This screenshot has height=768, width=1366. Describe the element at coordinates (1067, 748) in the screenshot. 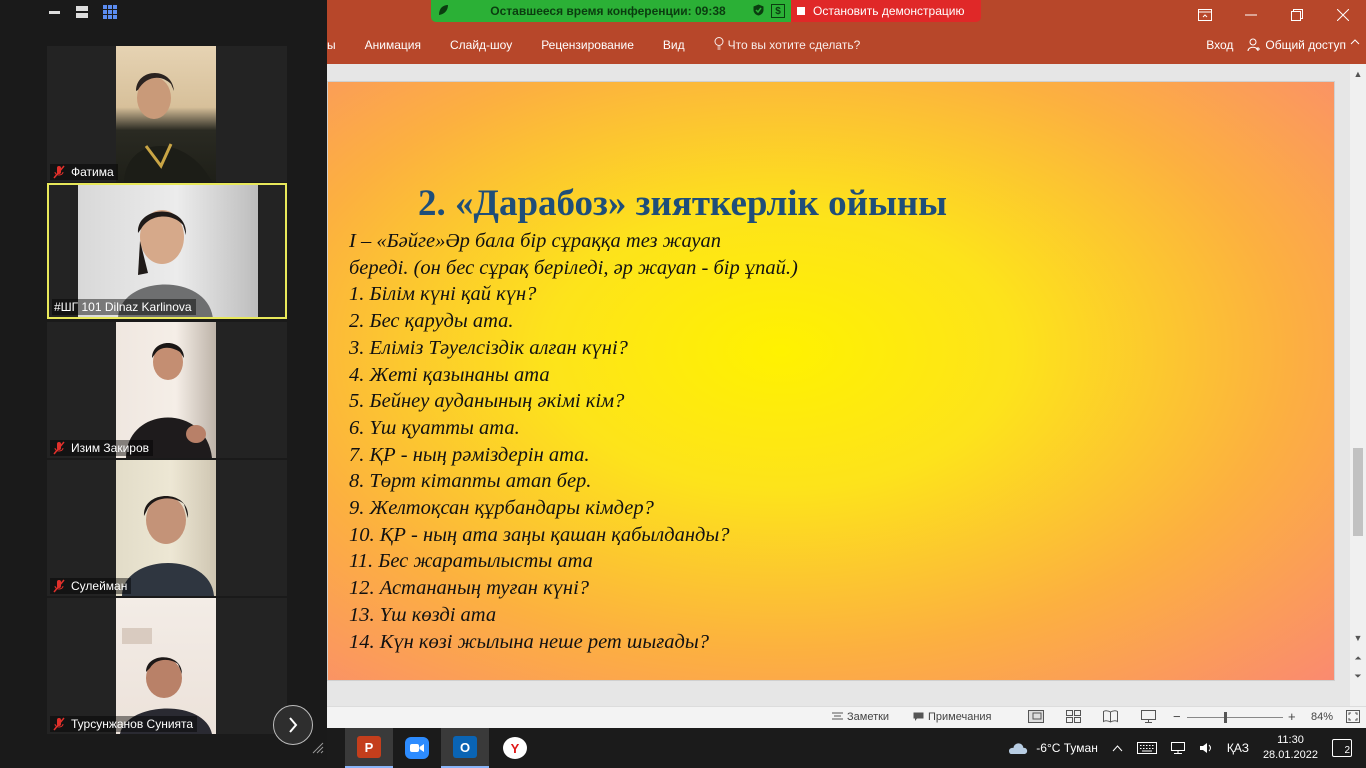

I see `weather-text: -6°C Туман` at that location.